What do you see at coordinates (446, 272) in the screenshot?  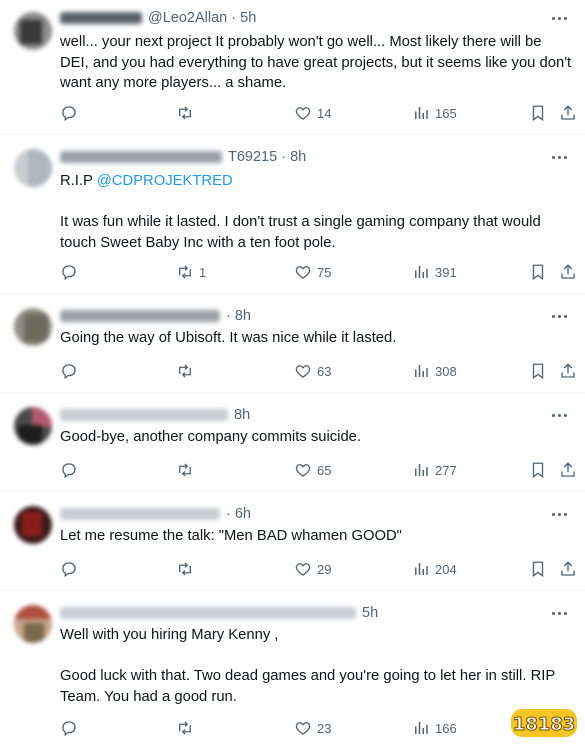 I see `view-count: 391` at bounding box center [446, 272].